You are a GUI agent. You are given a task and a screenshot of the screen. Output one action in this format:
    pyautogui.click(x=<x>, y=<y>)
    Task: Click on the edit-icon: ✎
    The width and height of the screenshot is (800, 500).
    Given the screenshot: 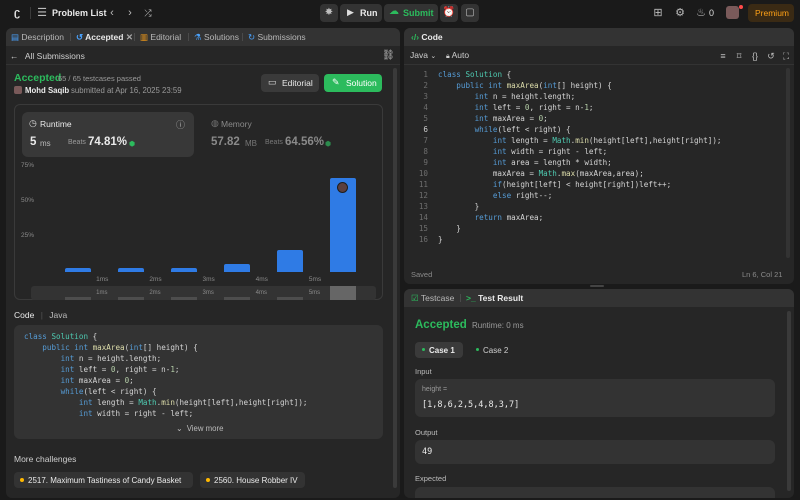 What is the action you would take?
    pyautogui.click(x=336, y=82)
    